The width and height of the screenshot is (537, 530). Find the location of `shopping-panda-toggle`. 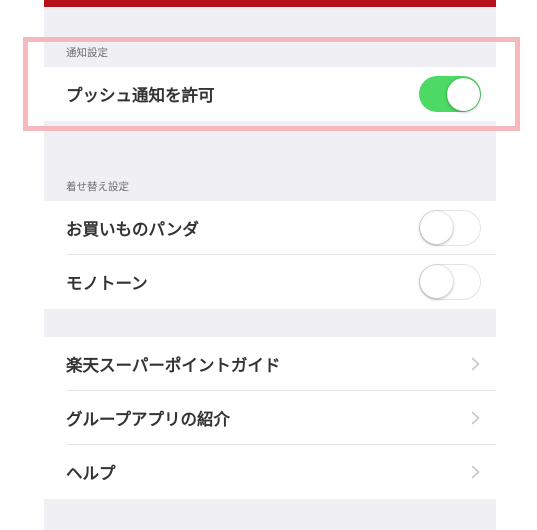

shopping-panda-toggle is located at coordinates (450, 228).